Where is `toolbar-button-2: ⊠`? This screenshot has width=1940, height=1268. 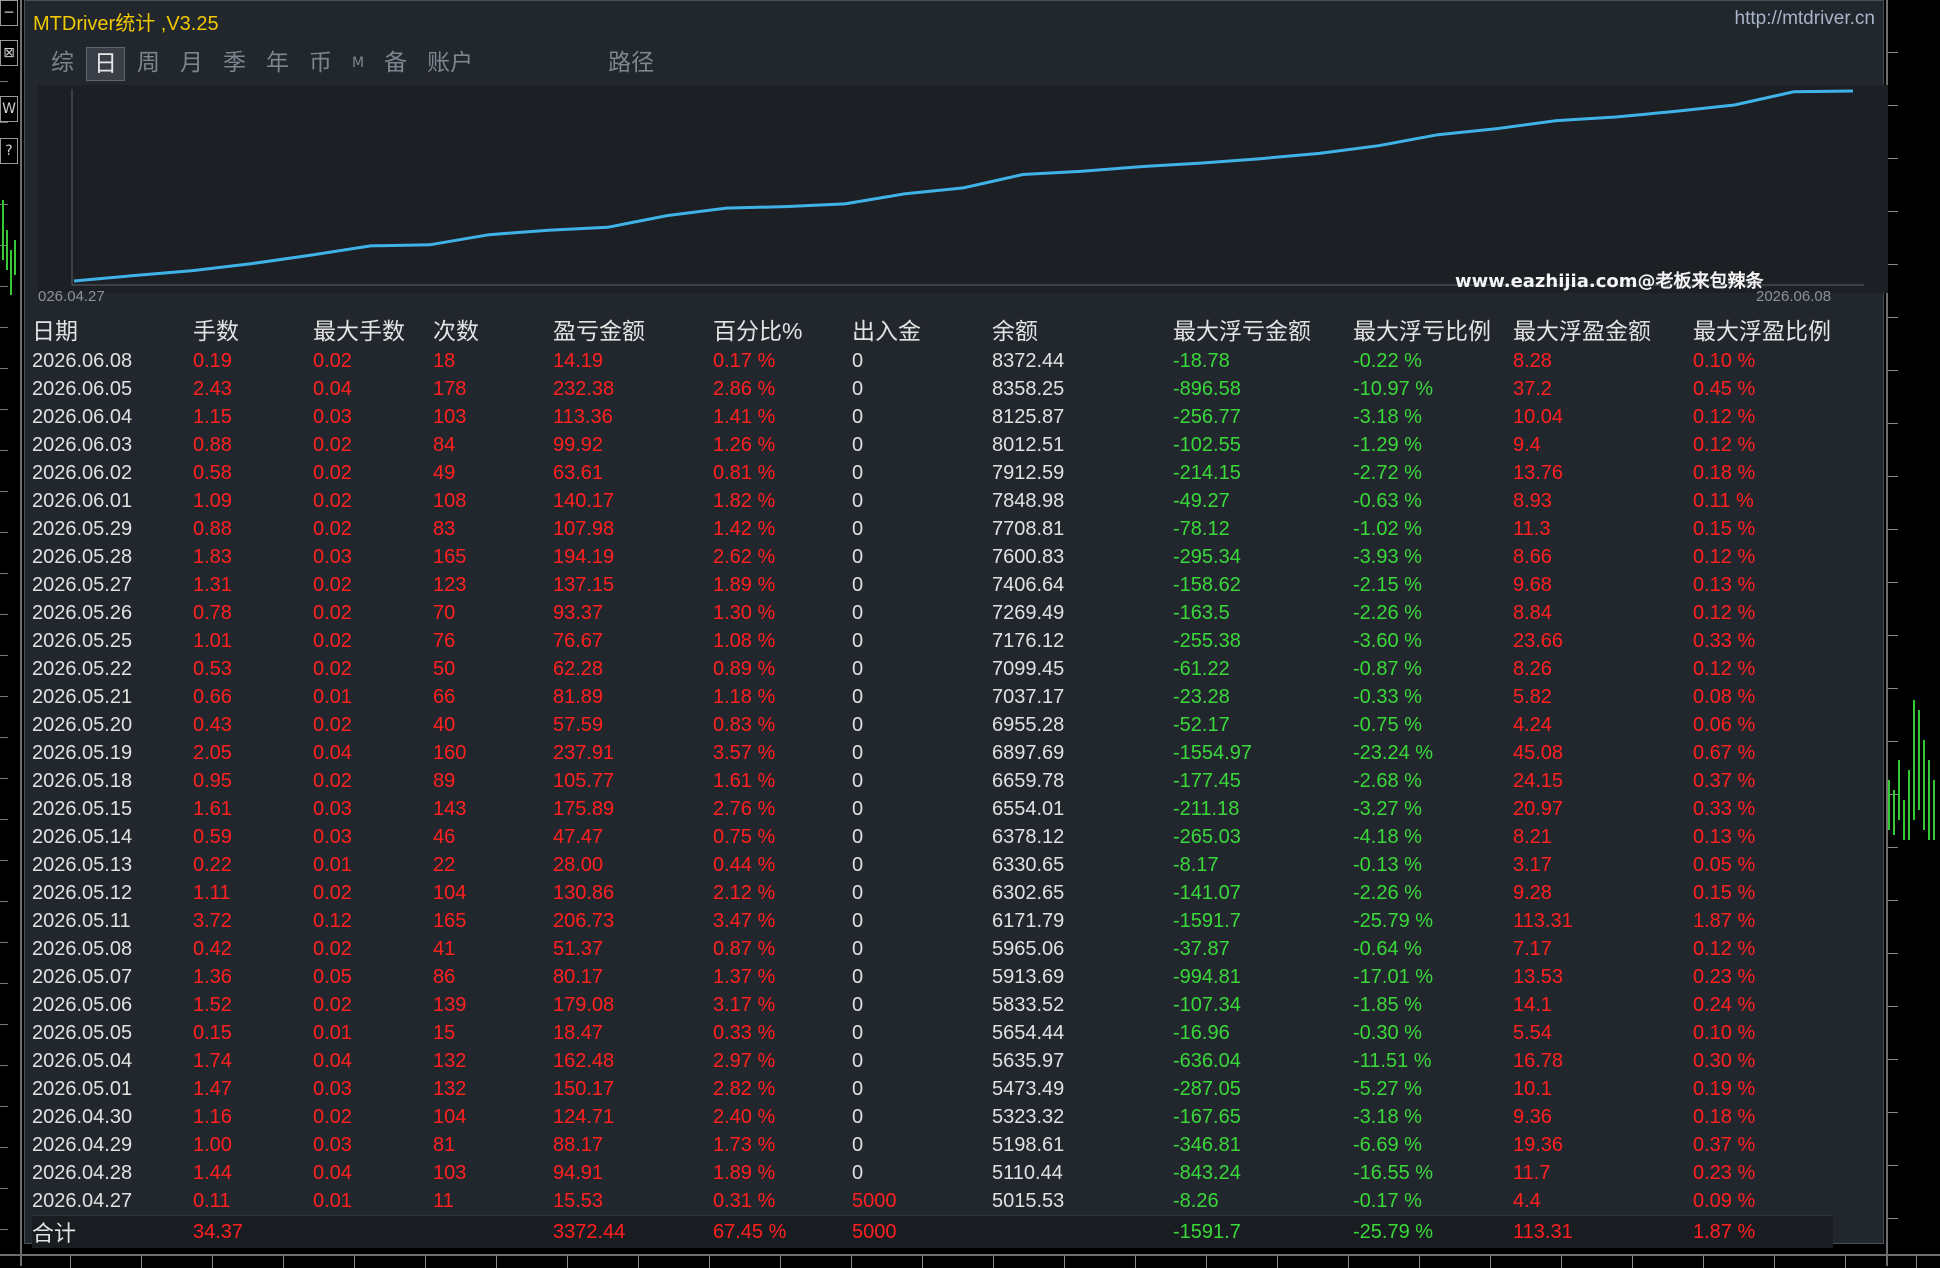
toolbar-button-2: ⊠ is located at coordinates (9, 53).